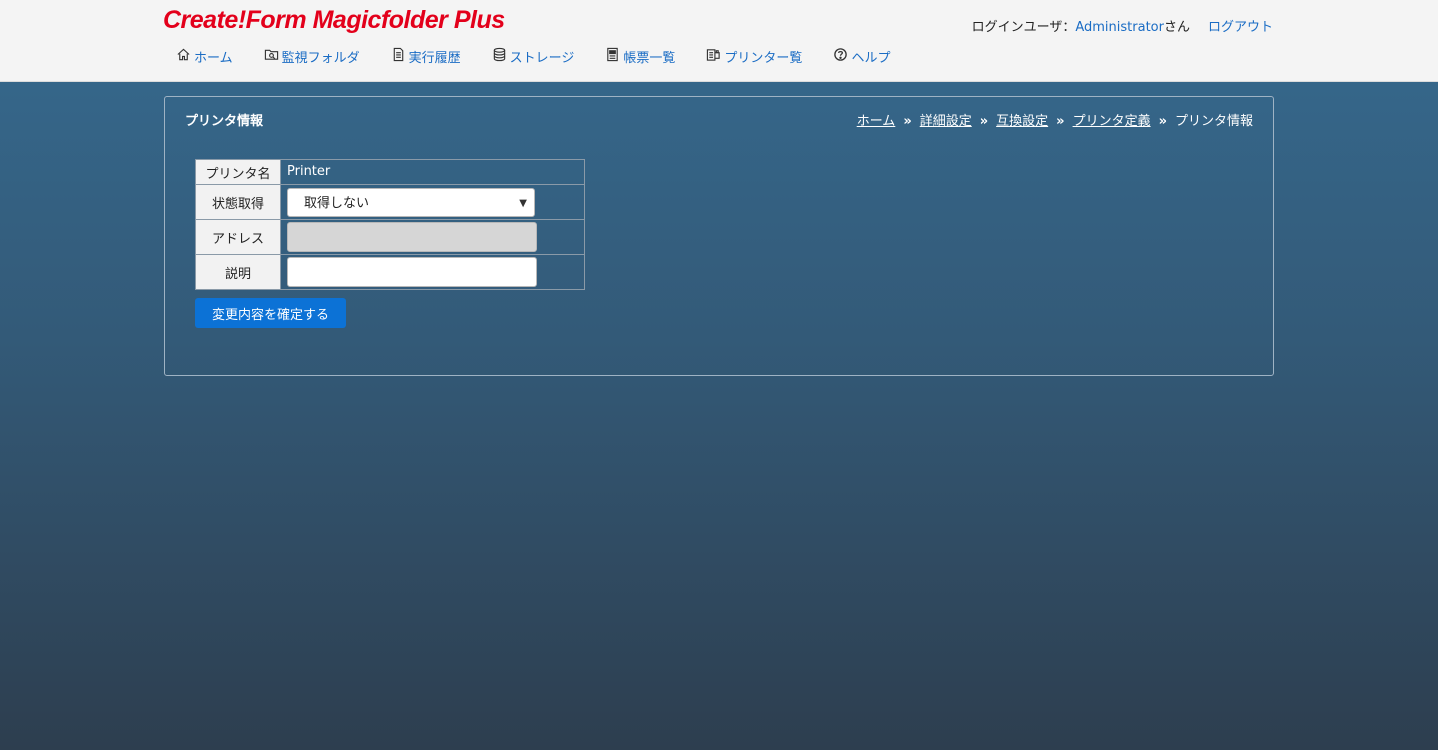 The image size is (1438, 750). What do you see at coordinates (273, 56) in the screenshot?
I see `folder-search-icon` at bounding box center [273, 56].